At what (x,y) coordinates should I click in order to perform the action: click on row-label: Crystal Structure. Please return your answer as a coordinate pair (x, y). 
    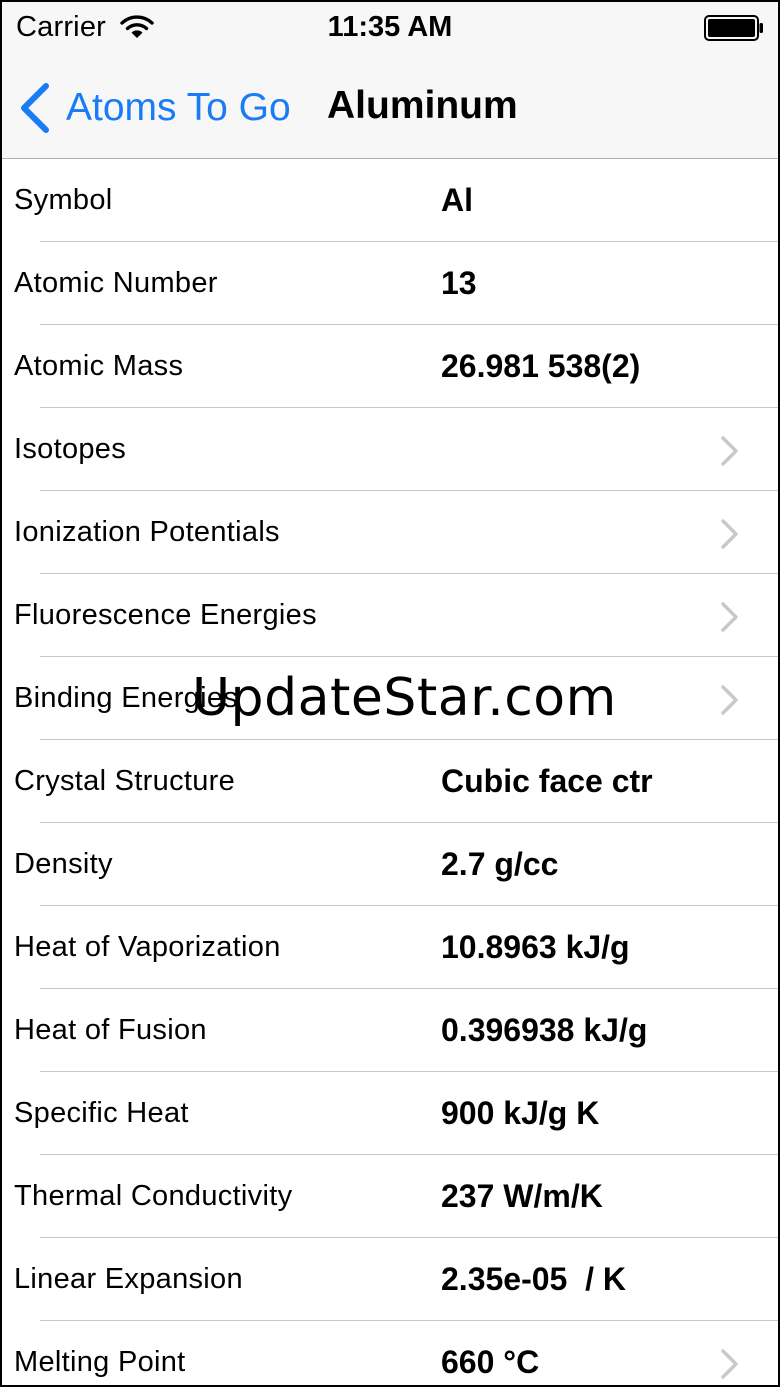
    Looking at the image, I should click on (125, 781).